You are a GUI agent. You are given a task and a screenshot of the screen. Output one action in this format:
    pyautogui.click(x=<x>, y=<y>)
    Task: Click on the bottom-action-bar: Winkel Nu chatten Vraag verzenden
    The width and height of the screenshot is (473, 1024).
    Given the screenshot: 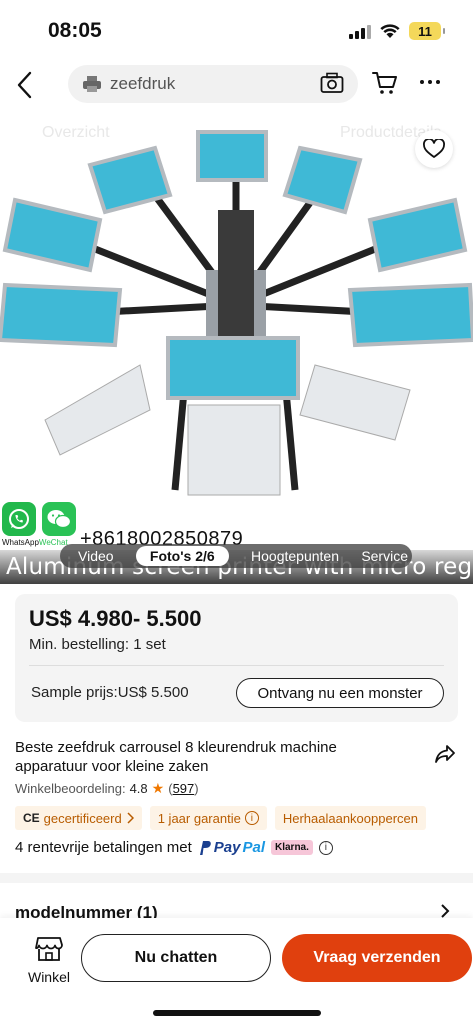 What is the action you would take?
    pyautogui.click(x=236, y=971)
    